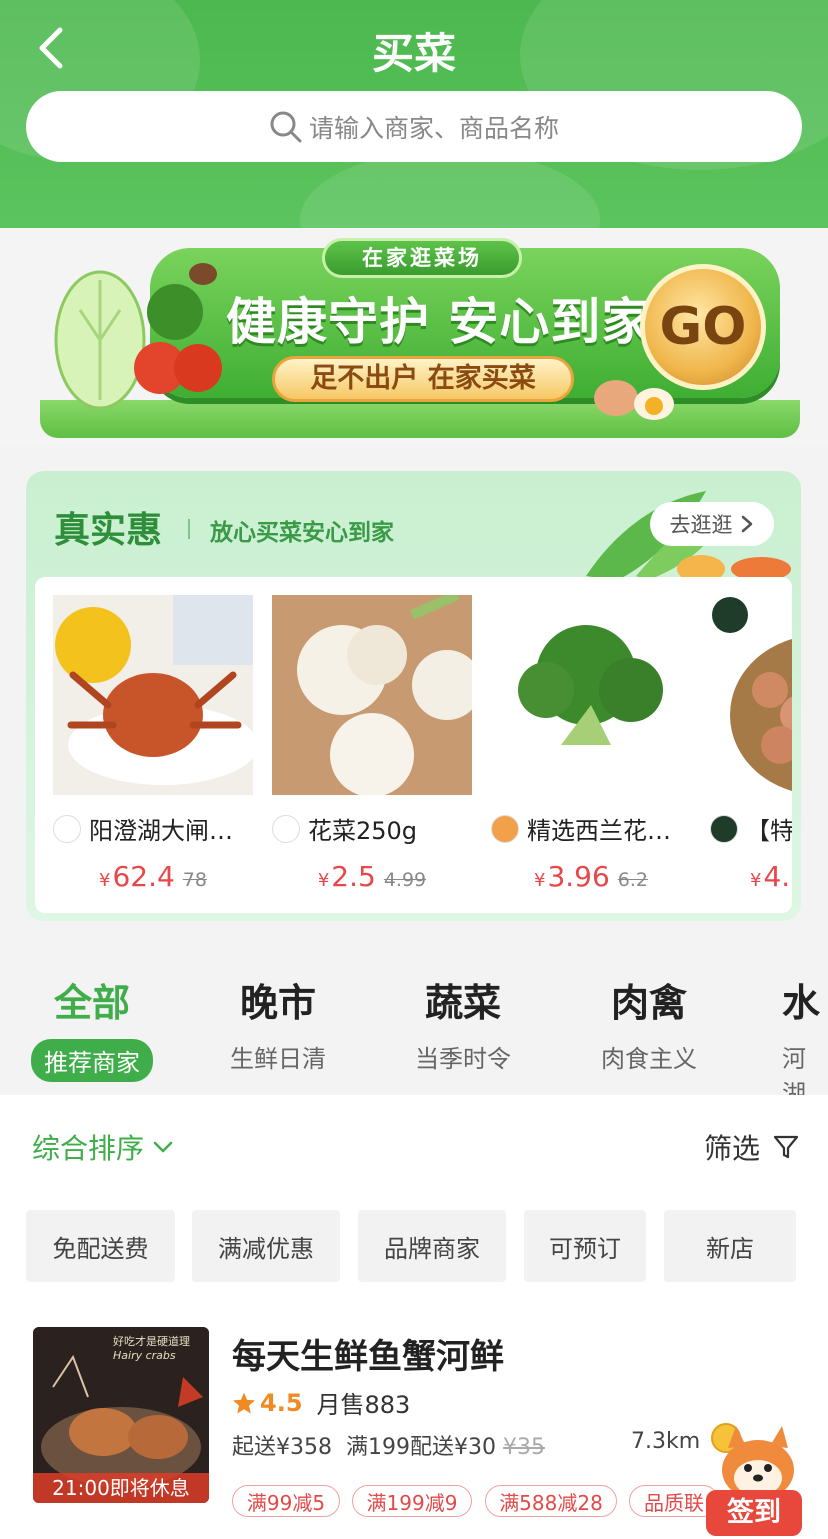 The image size is (828, 1539). What do you see at coordinates (769, 831) in the screenshot?
I see `product-name-text: 【特` at bounding box center [769, 831].